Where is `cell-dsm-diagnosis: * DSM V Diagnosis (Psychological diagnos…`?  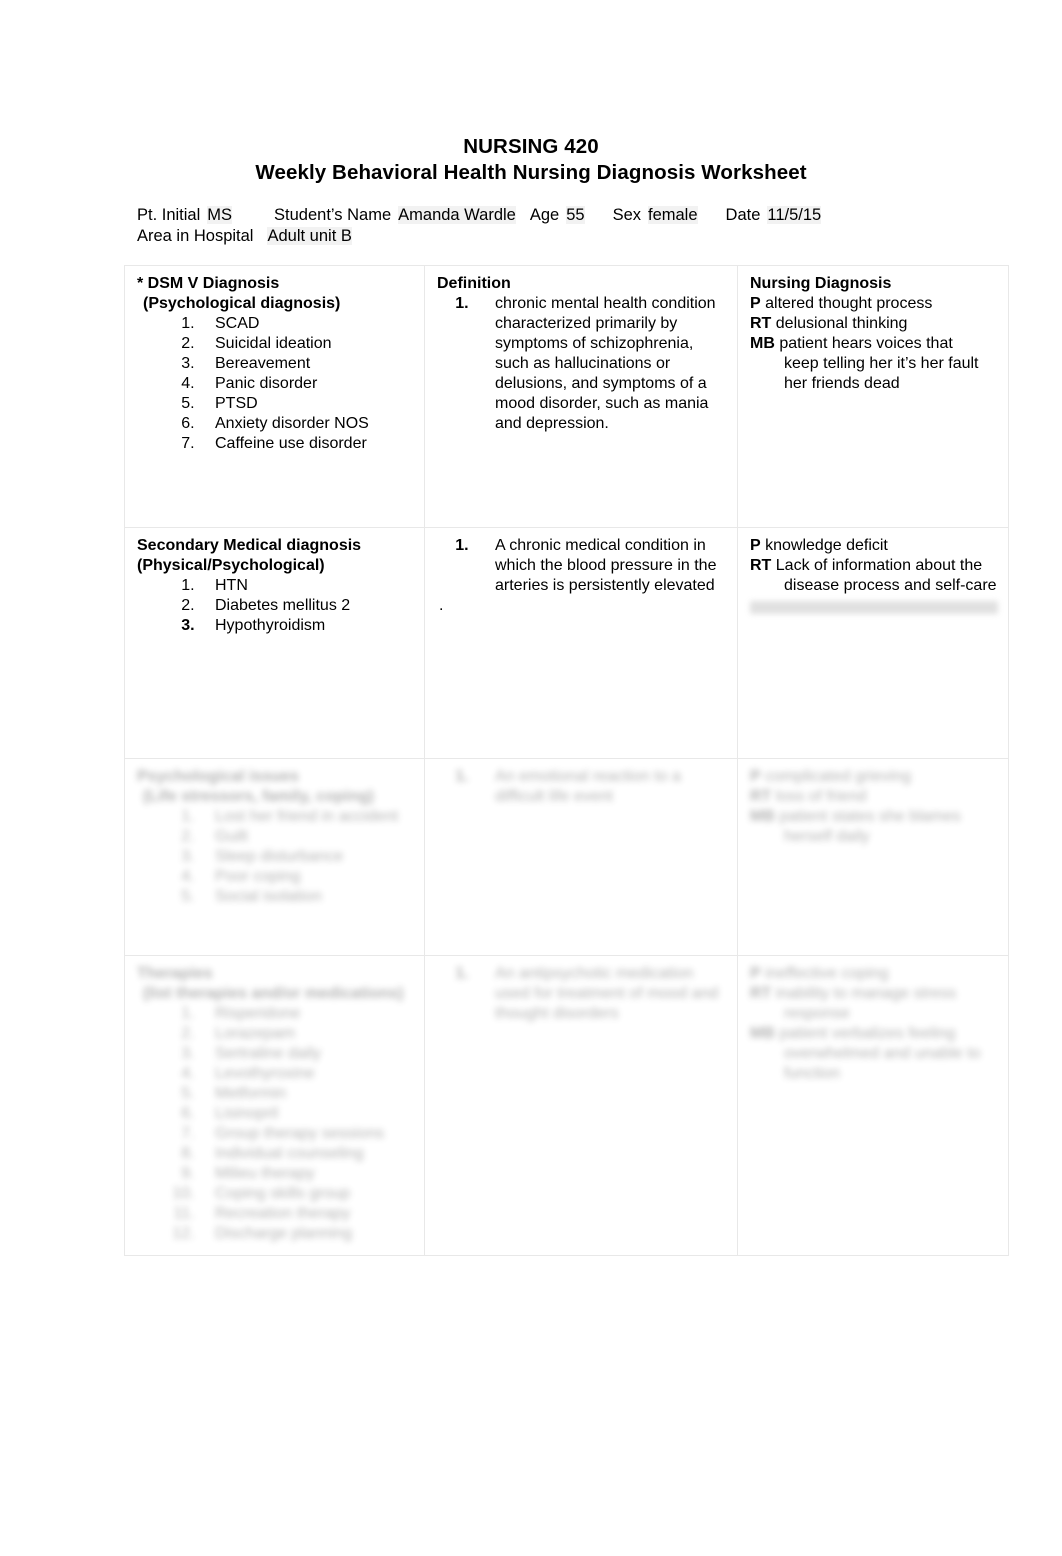 cell-dsm-diagnosis: * DSM V Diagnosis (Psychological diagnos… is located at coordinates (274, 396).